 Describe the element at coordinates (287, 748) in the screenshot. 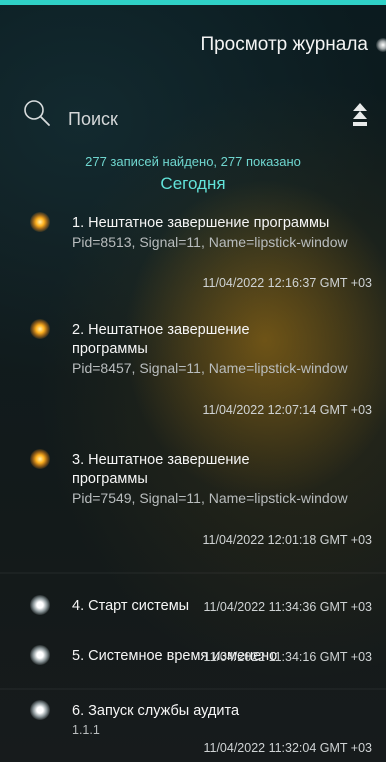

I see `entry-timestamp: 11/04/2022 11:32:04 GMT +03` at that location.